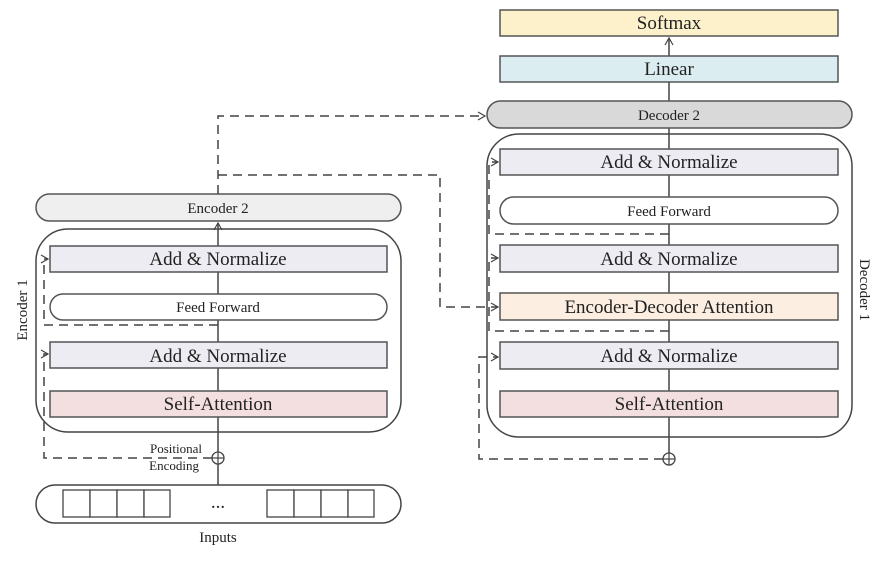  What do you see at coordinates (176, 448) in the screenshot?
I see `positional-encoding-line1: Positional` at bounding box center [176, 448].